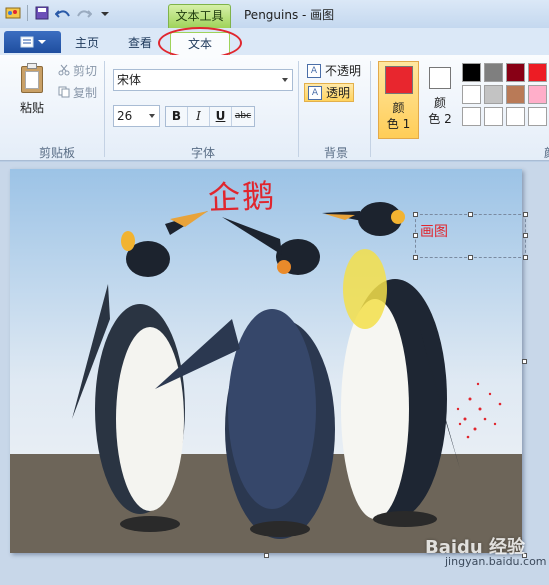  I want to click on opaque-label: 不透明, so click(343, 71).